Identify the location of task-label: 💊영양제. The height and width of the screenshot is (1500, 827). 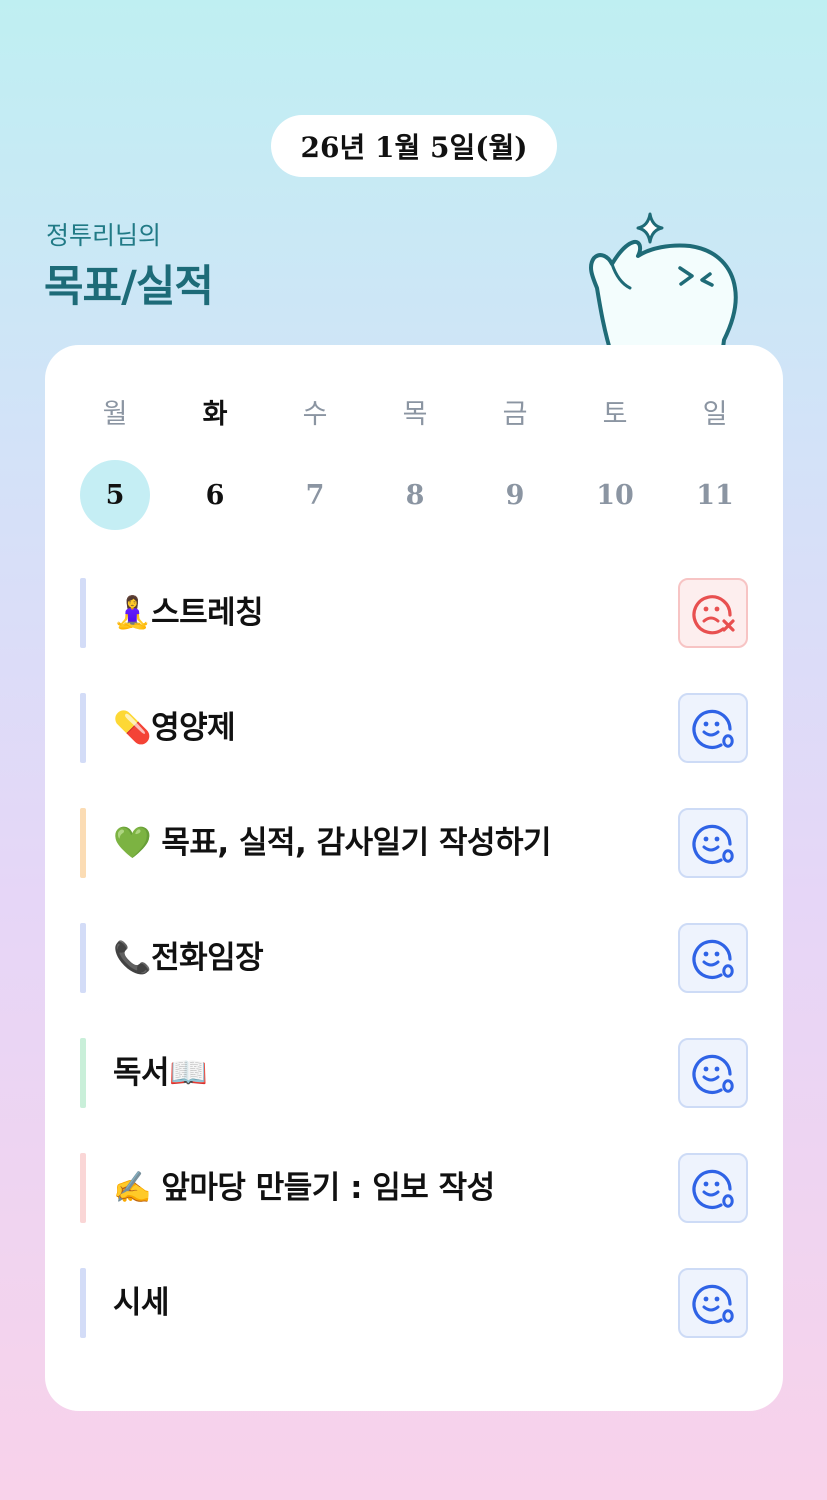
(174, 728).